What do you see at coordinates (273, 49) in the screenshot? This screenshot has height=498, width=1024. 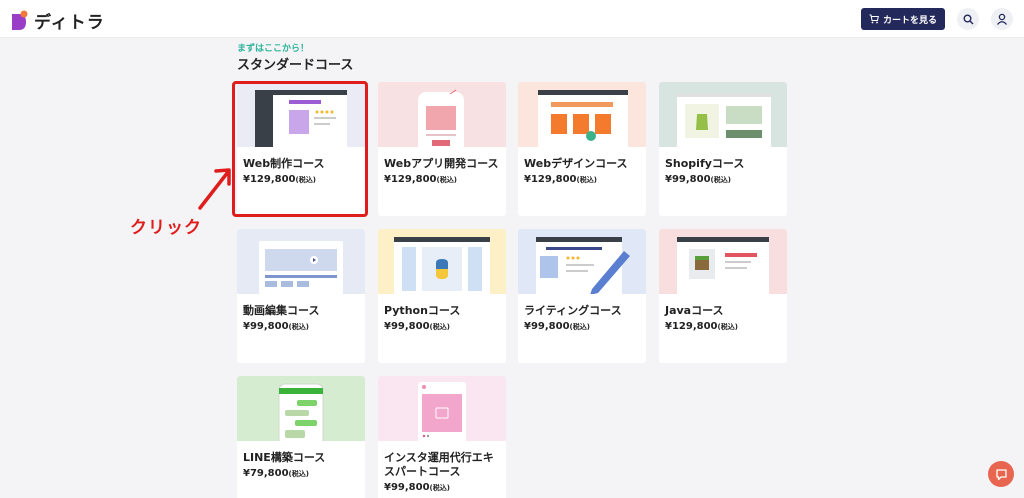 I see `section-subtitle: まずはここから！` at bounding box center [273, 49].